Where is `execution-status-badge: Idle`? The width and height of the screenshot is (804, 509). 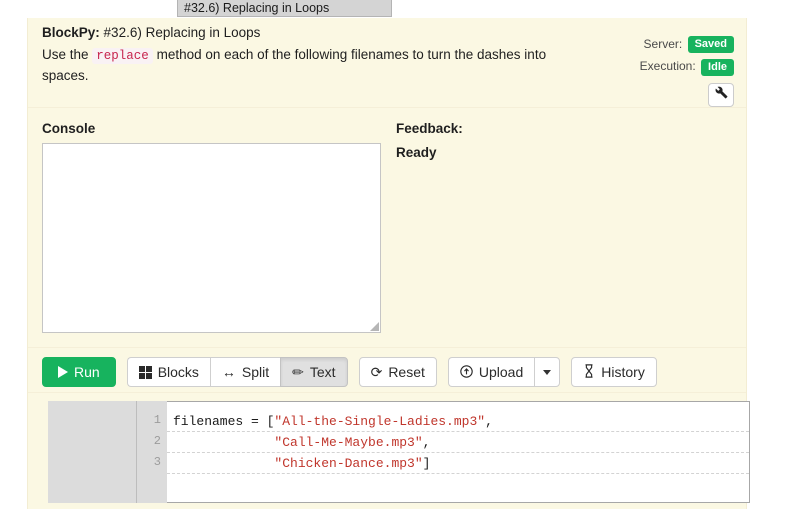 execution-status-badge: Idle is located at coordinates (717, 67).